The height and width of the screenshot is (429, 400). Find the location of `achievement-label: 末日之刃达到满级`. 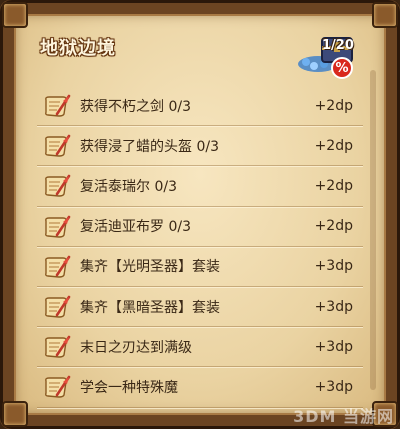

achievement-label: 末日之刃达到满级 is located at coordinates (136, 347).